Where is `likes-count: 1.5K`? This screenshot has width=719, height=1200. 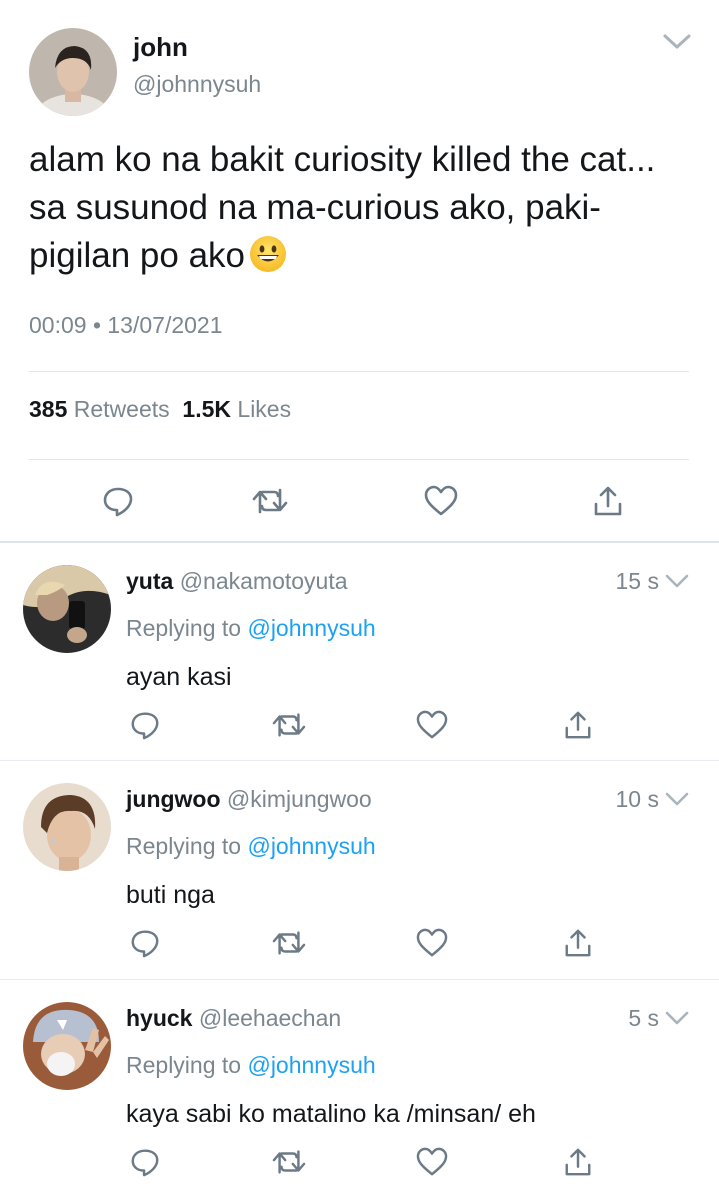
likes-count: 1.5K is located at coordinates (206, 409).